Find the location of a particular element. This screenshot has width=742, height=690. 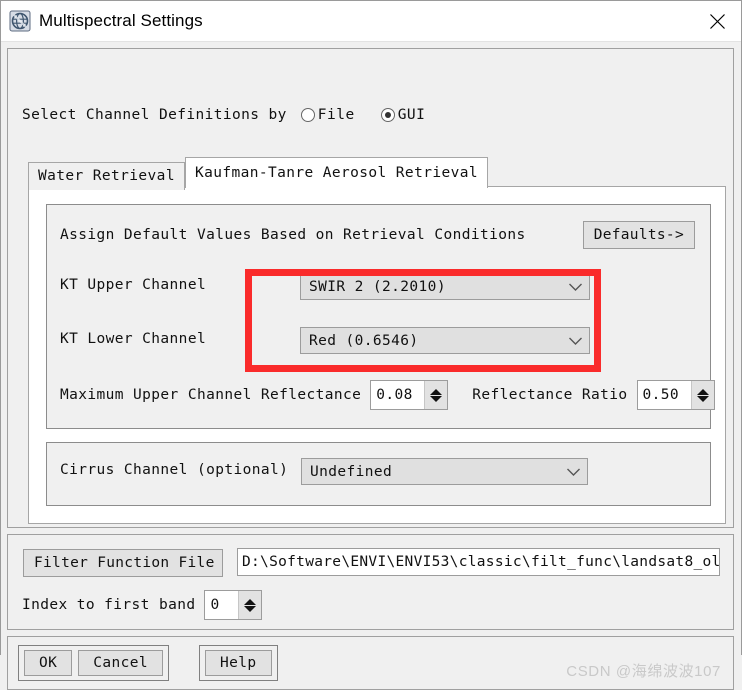

close-icon is located at coordinates (717, 21).